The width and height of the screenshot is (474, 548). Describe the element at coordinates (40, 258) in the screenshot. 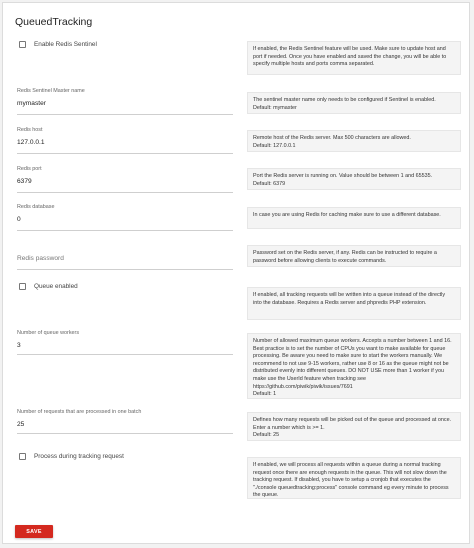

I see `redis-password-label: Redis password` at that location.